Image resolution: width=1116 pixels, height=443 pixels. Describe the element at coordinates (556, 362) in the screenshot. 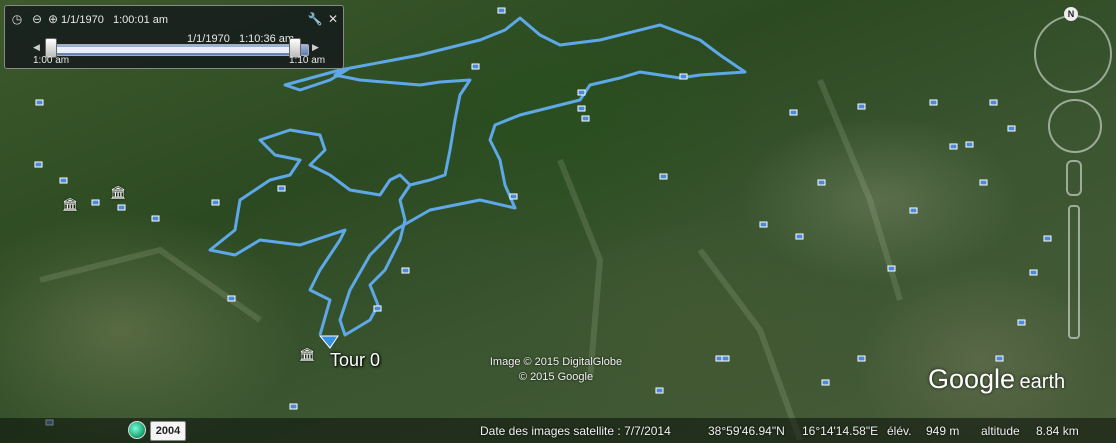

I see `copyright-line-1: Image © 2015 DigitalGlobe` at that location.